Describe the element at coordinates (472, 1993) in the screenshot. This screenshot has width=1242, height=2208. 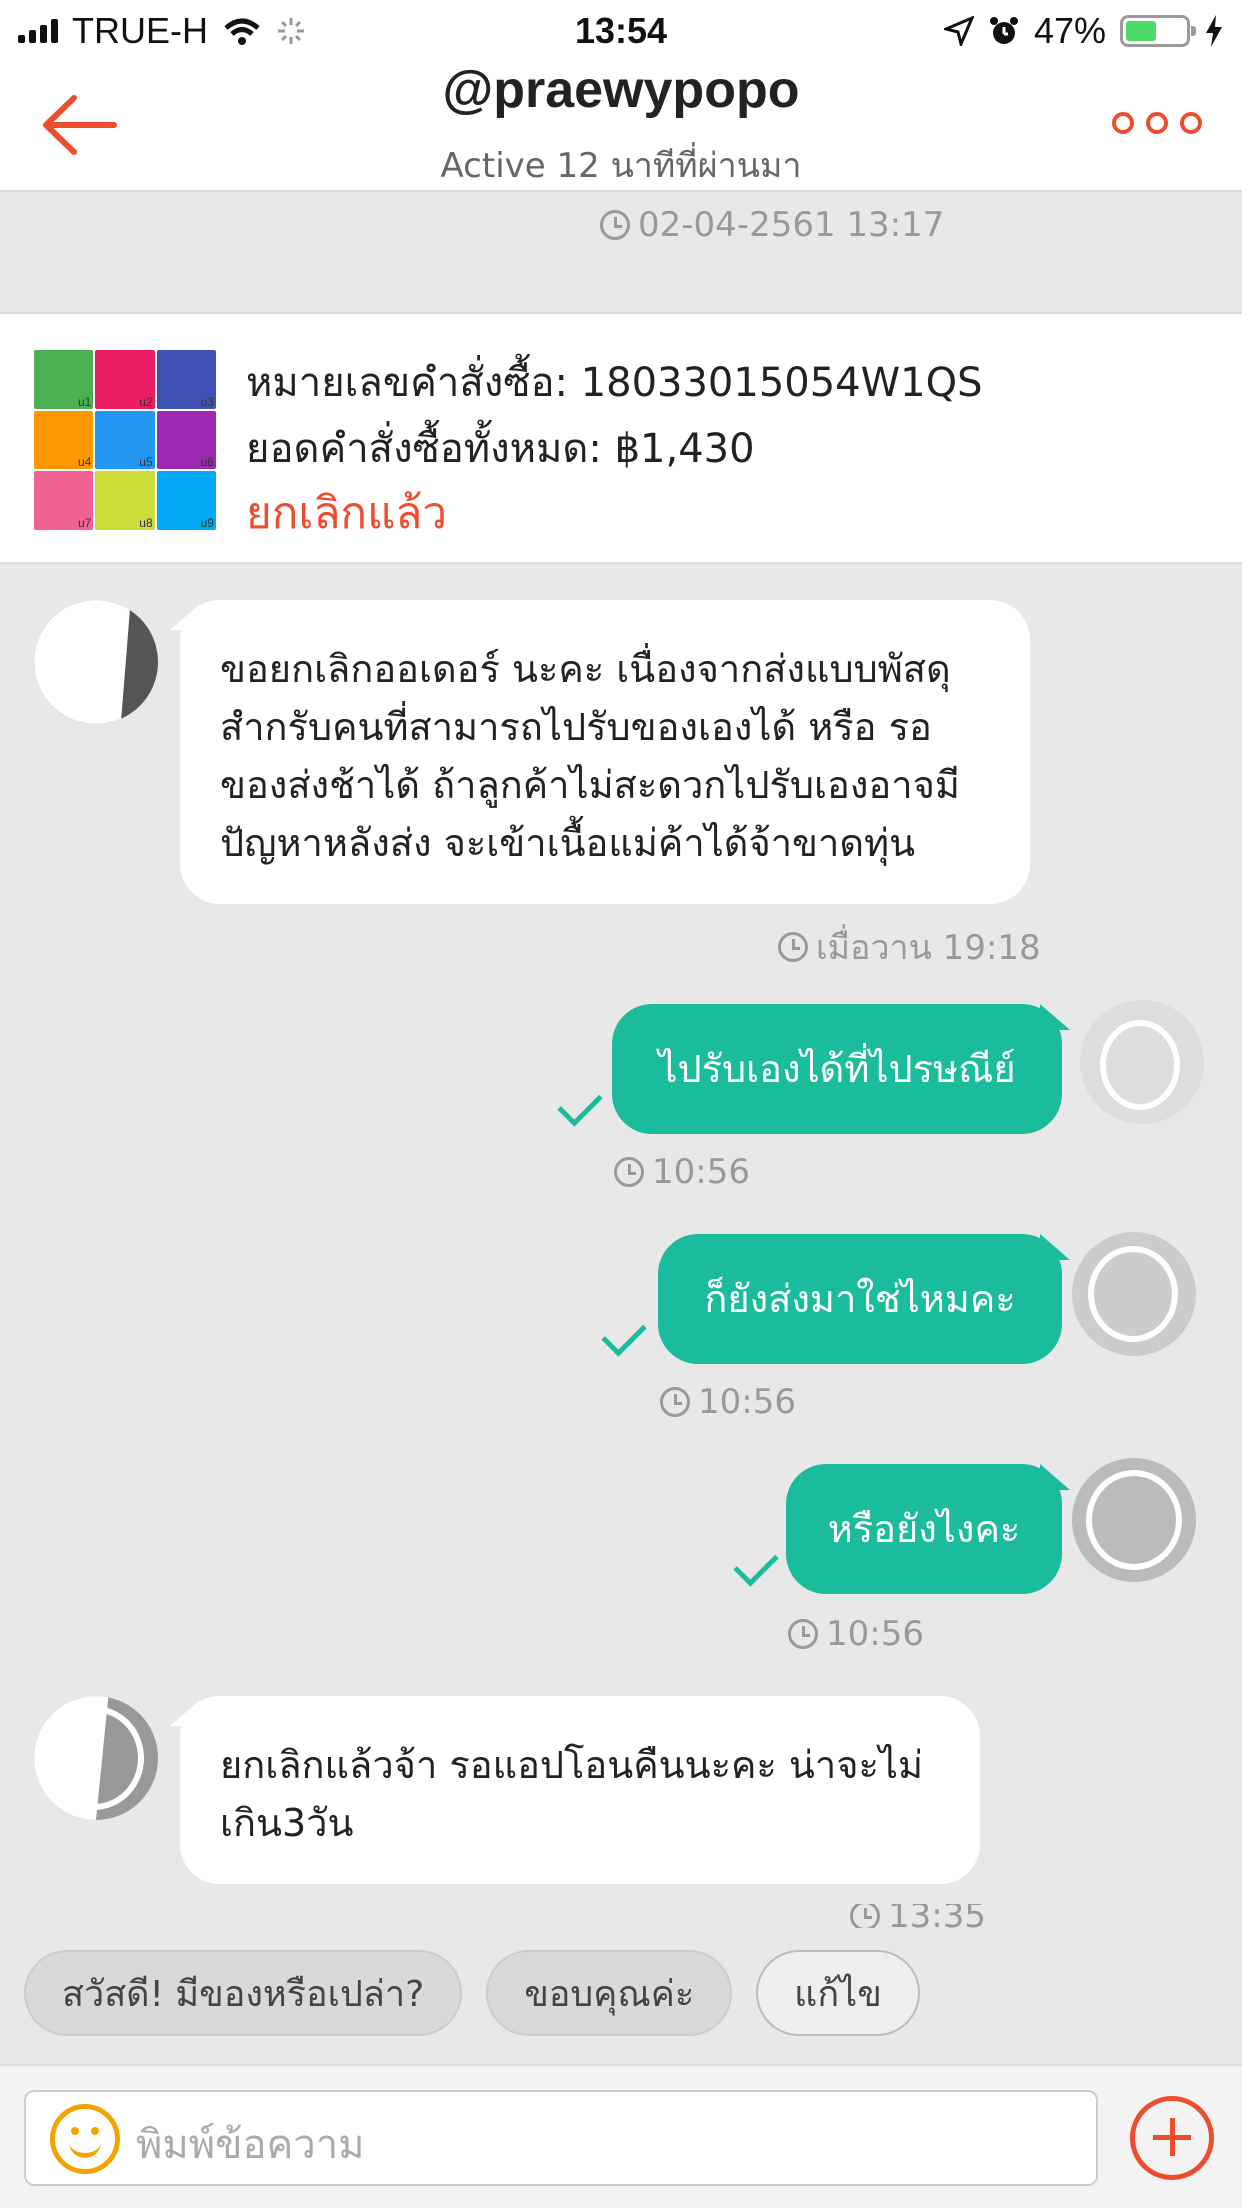
I see `quick-replies: สวัสดี! มีของหรือเปล่า? ขอบคุณค่ะ แก้ไข` at that location.